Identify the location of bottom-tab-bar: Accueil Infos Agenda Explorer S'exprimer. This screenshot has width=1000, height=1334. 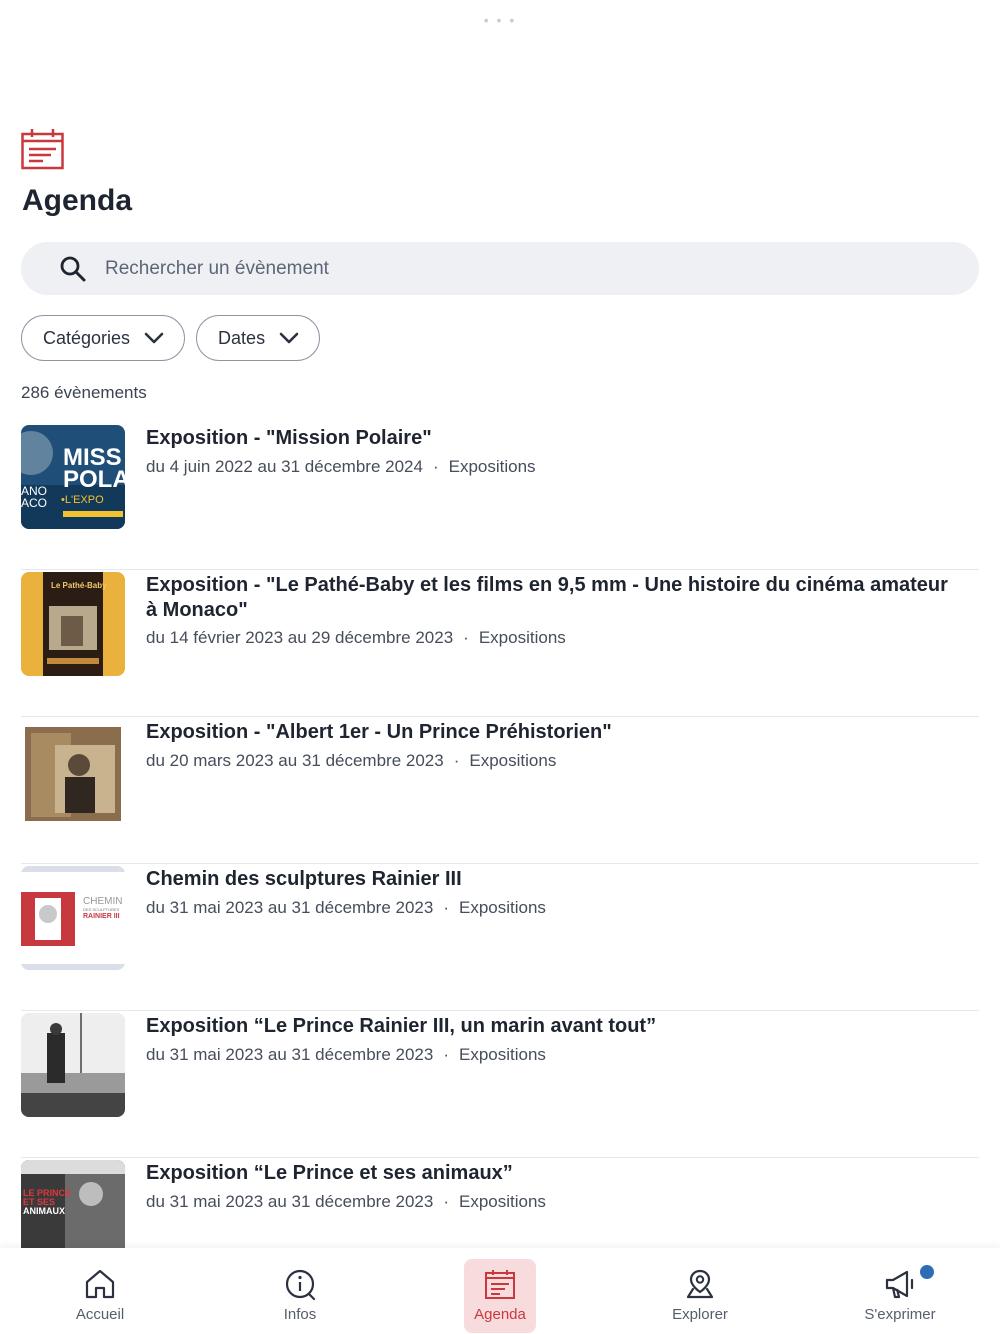
(500, 1291).